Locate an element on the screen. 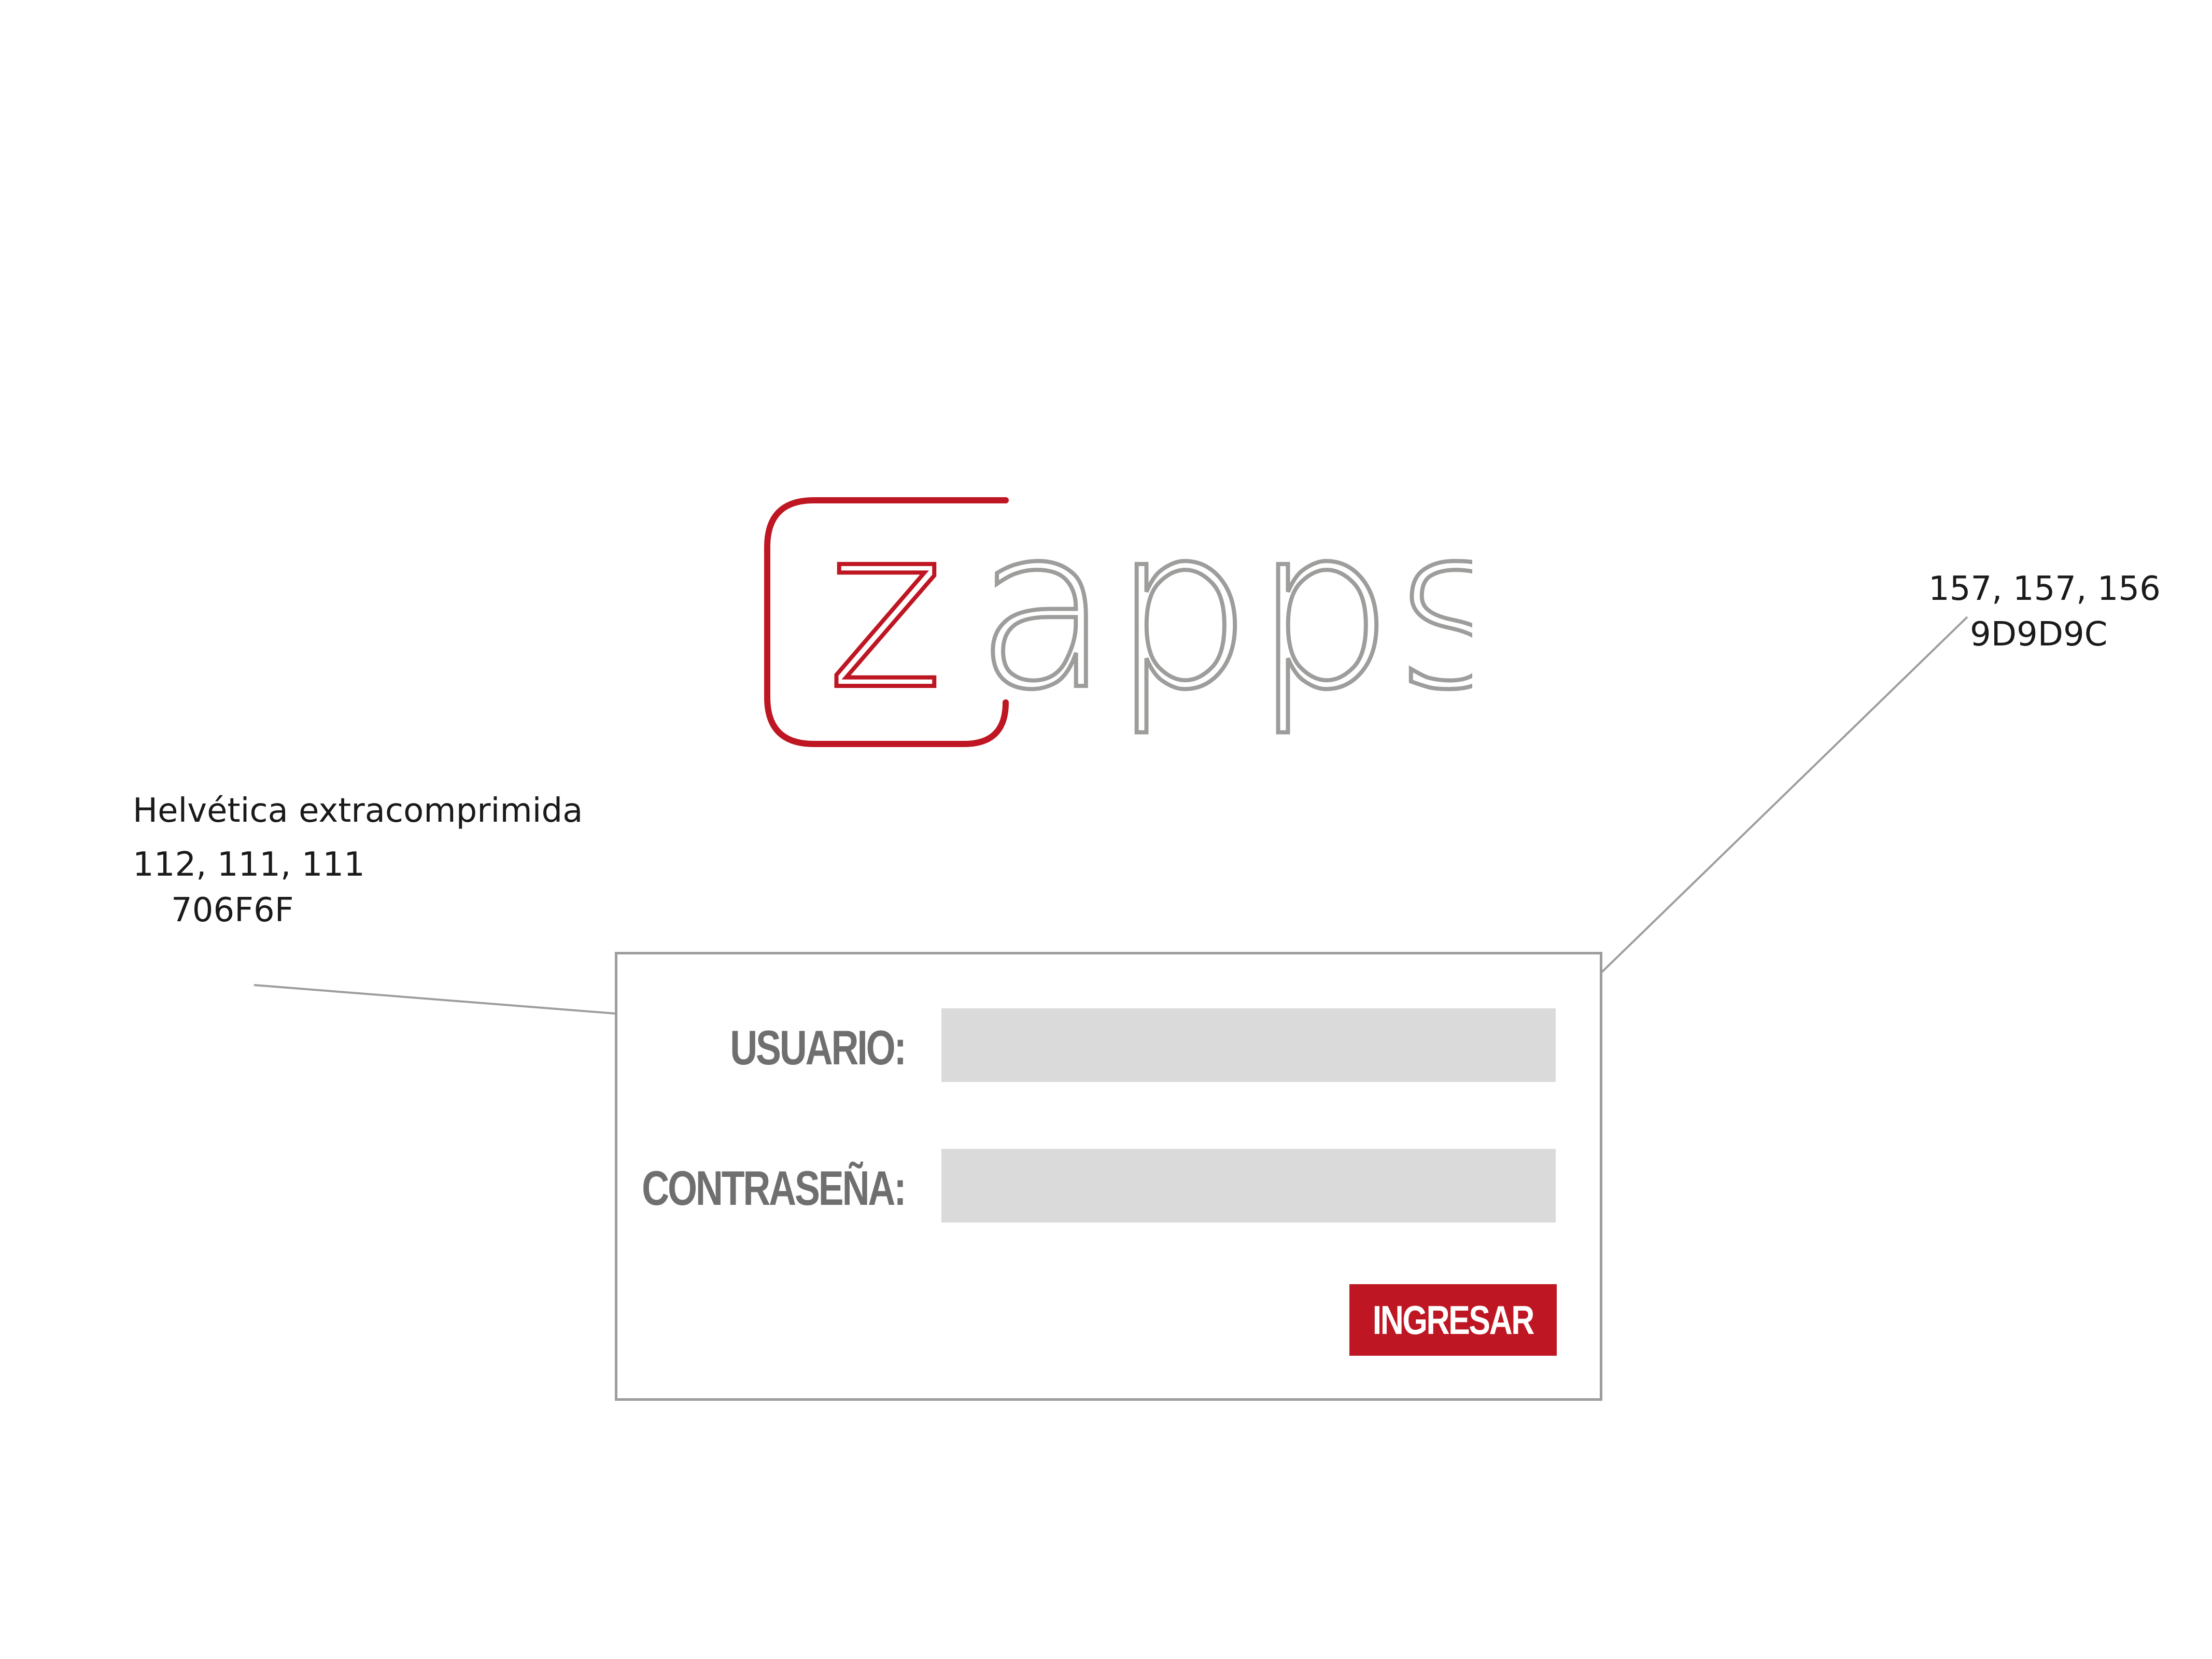 Image resolution: width=2212 pixels, height=1659 pixels. username-input is located at coordinates (1248, 1045).